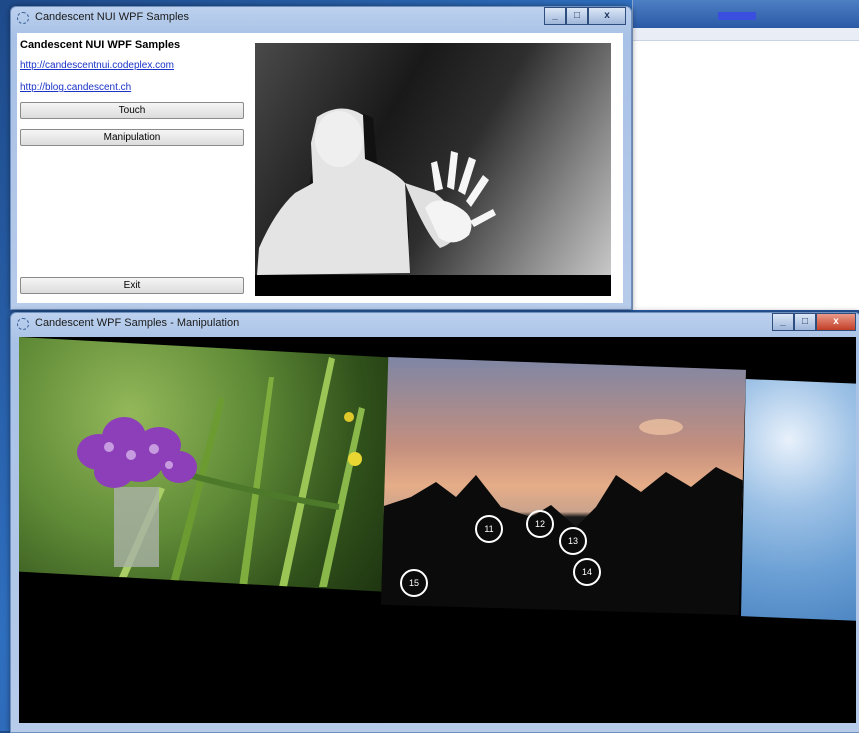 This screenshot has height=733, width=859. I want to click on sunset-photo, so click(563, 486).